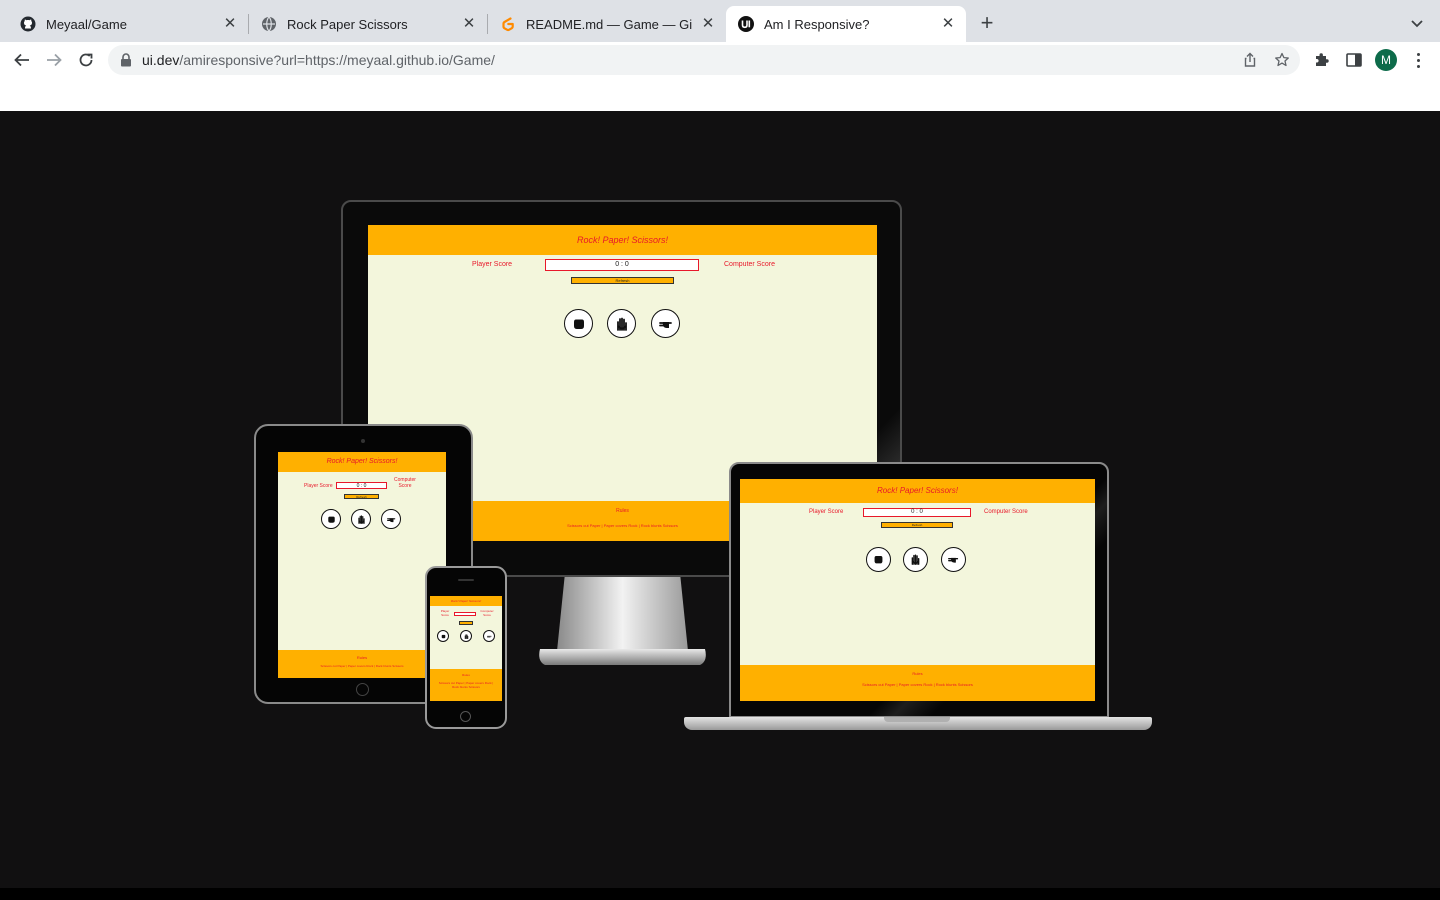  Describe the element at coordinates (86, 24) in the screenshot. I see `tab-label: Meyaal/Game` at that location.